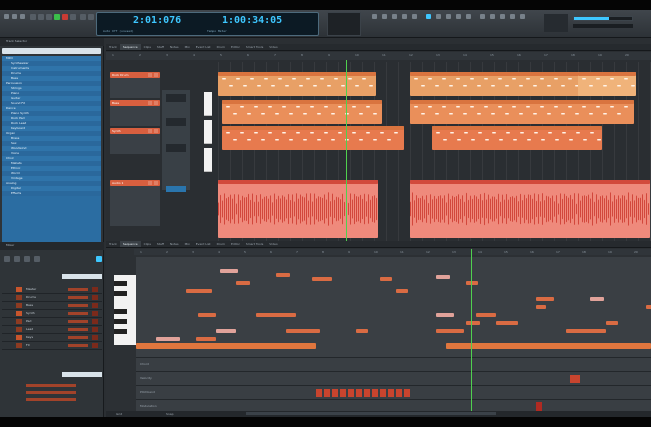  What do you see at coordinates (41, 17) in the screenshot?
I see `forward-button` at bounding box center [41, 17].